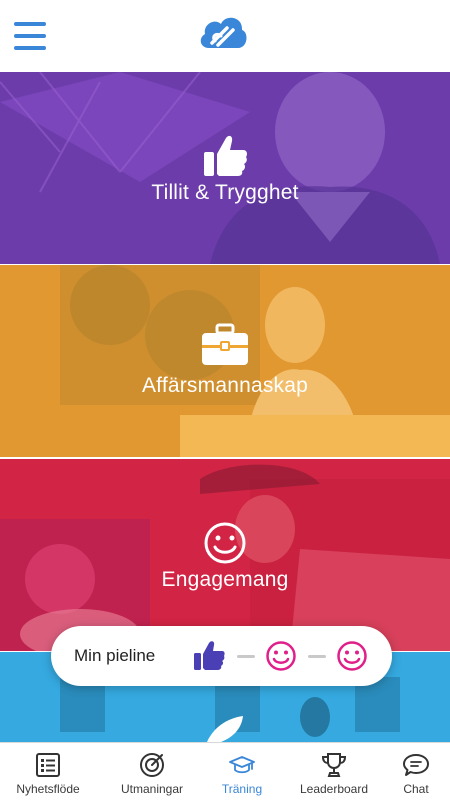 This screenshot has height=801, width=450. Describe the element at coordinates (152, 765) in the screenshot. I see `target-icon` at that location.